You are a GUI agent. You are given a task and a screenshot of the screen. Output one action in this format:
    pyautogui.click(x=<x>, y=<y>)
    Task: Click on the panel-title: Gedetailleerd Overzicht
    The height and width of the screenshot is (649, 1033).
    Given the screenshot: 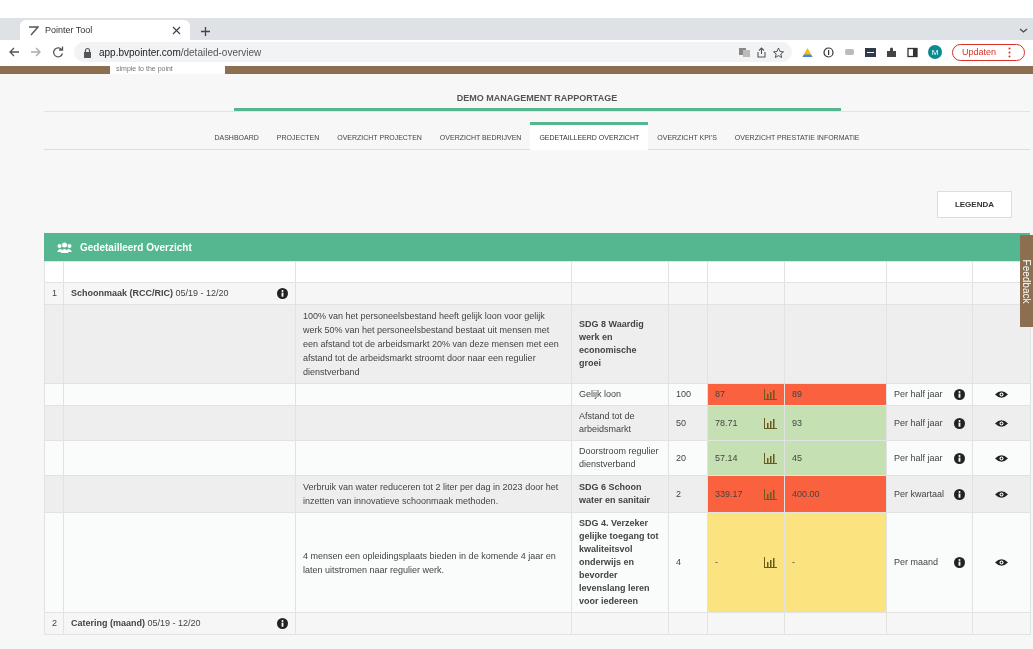 What is the action you would take?
    pyautogui.click(x=136, y=247)
    